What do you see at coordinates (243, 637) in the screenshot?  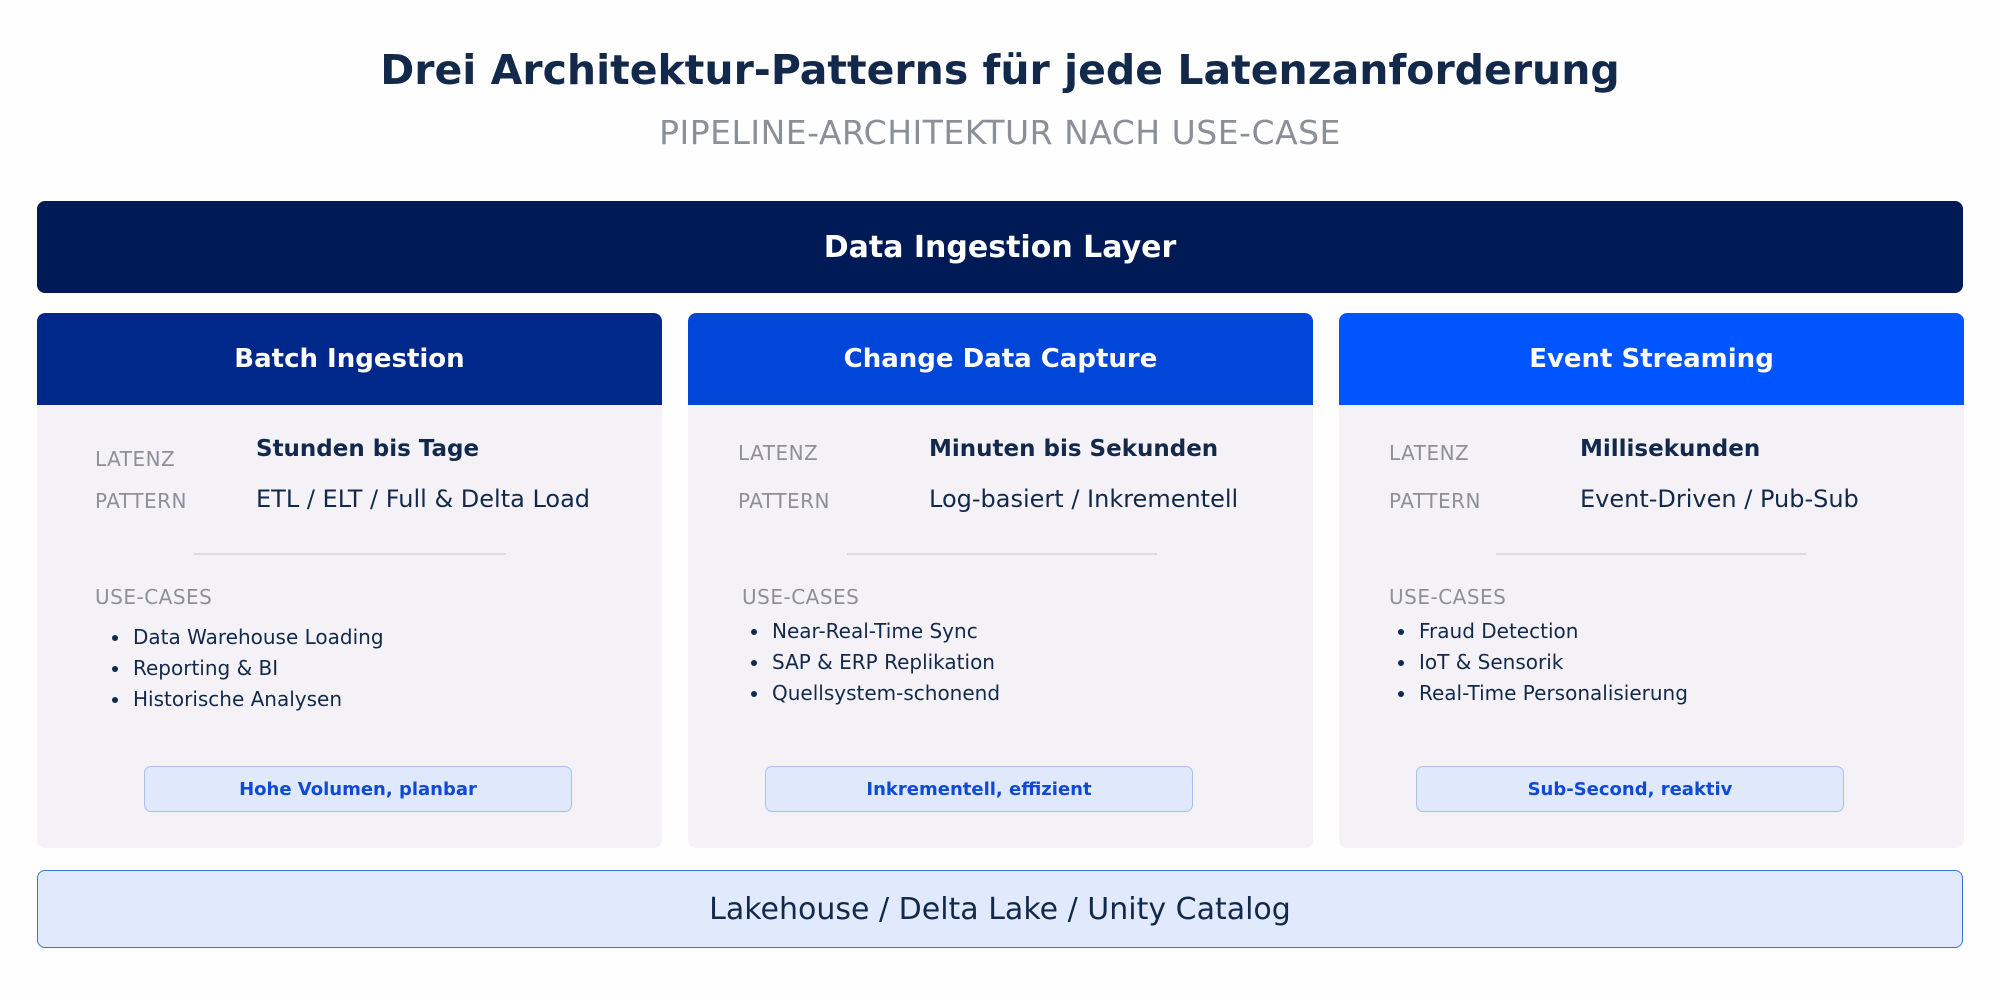 I see `list-item: Data Warehouse Loading` at bounding box center [243, 637].